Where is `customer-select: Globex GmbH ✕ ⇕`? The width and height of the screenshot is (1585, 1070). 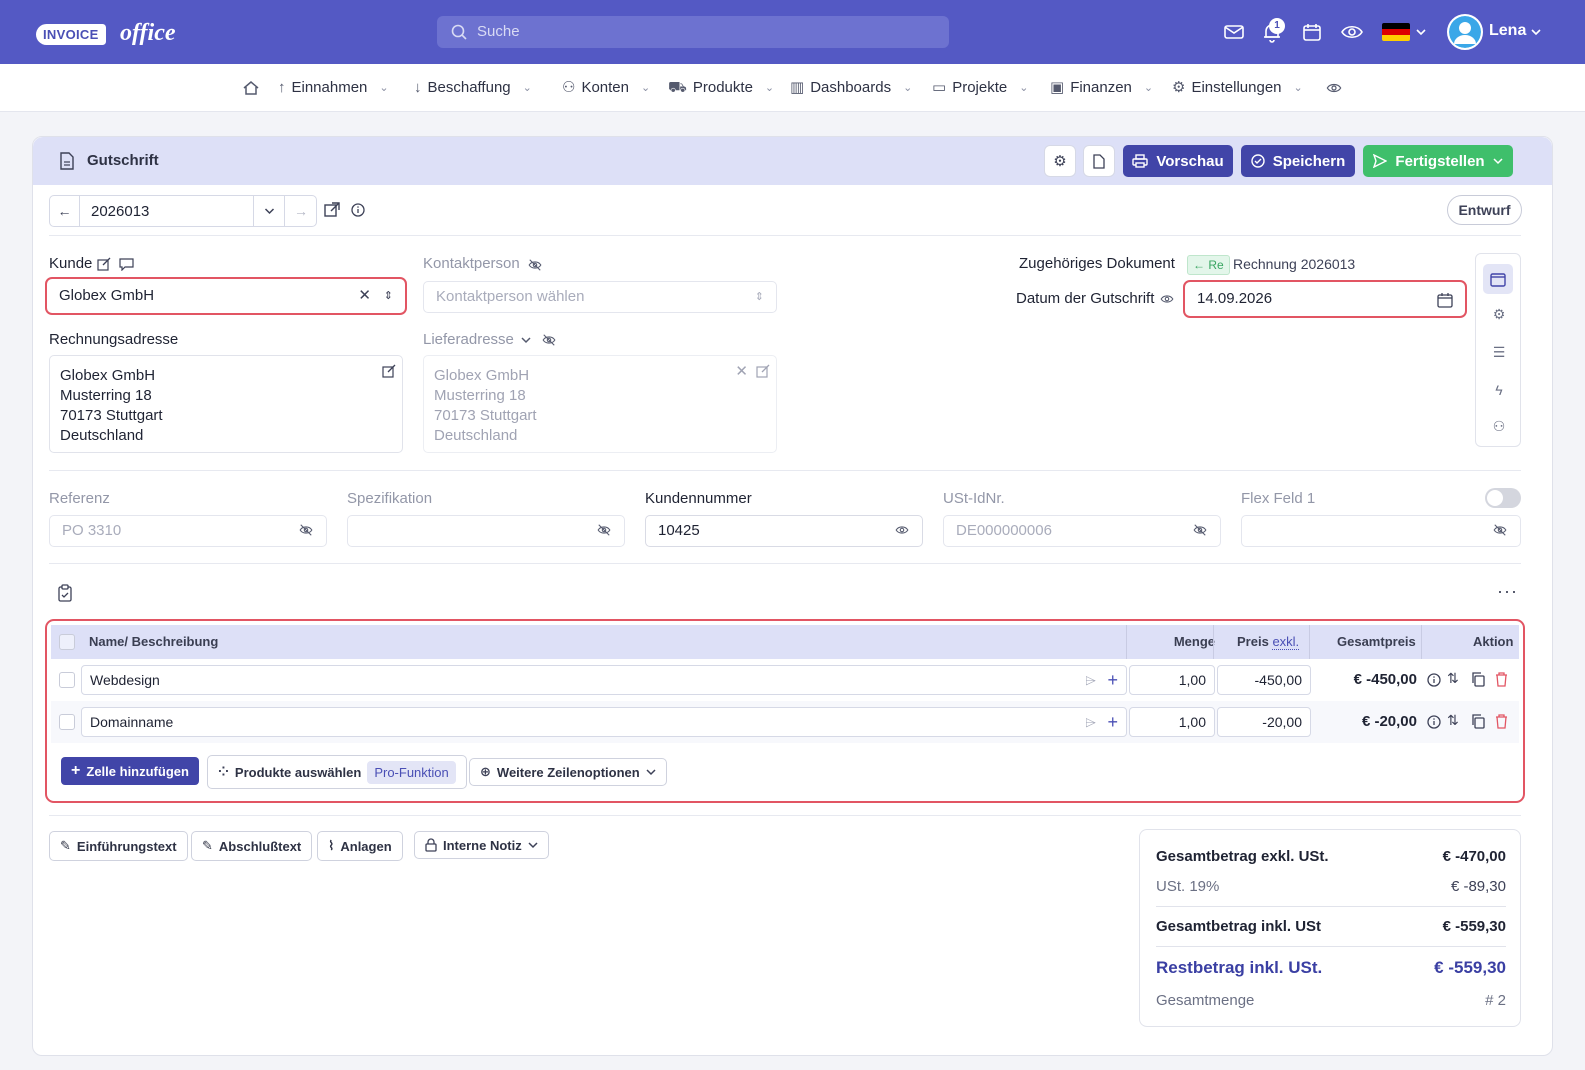
customer-select: Globex GmbH ✕ ⇕ is located at coordinates (226, 296).